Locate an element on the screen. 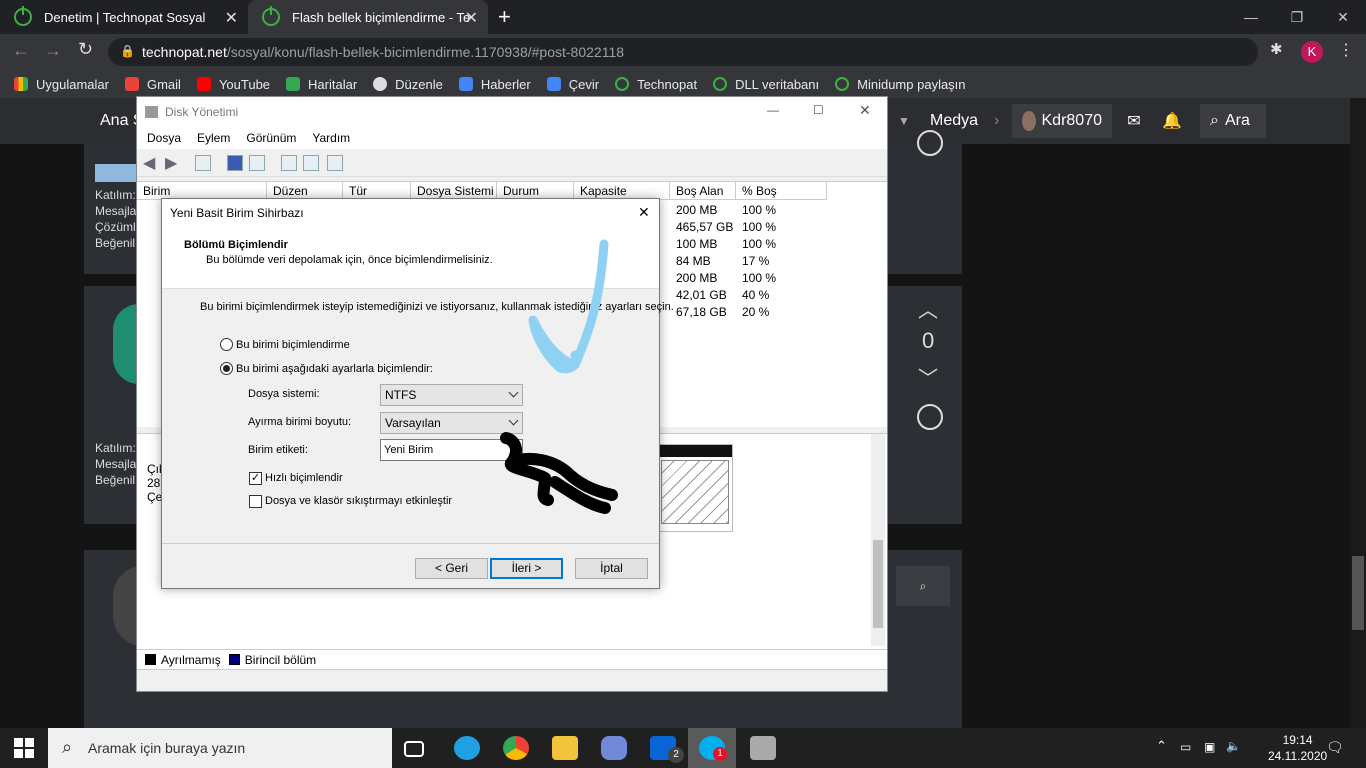 Image resolution: width=1366 pixels, height=768 pixels. back-icon: ← is located at coordinates (21, 50).